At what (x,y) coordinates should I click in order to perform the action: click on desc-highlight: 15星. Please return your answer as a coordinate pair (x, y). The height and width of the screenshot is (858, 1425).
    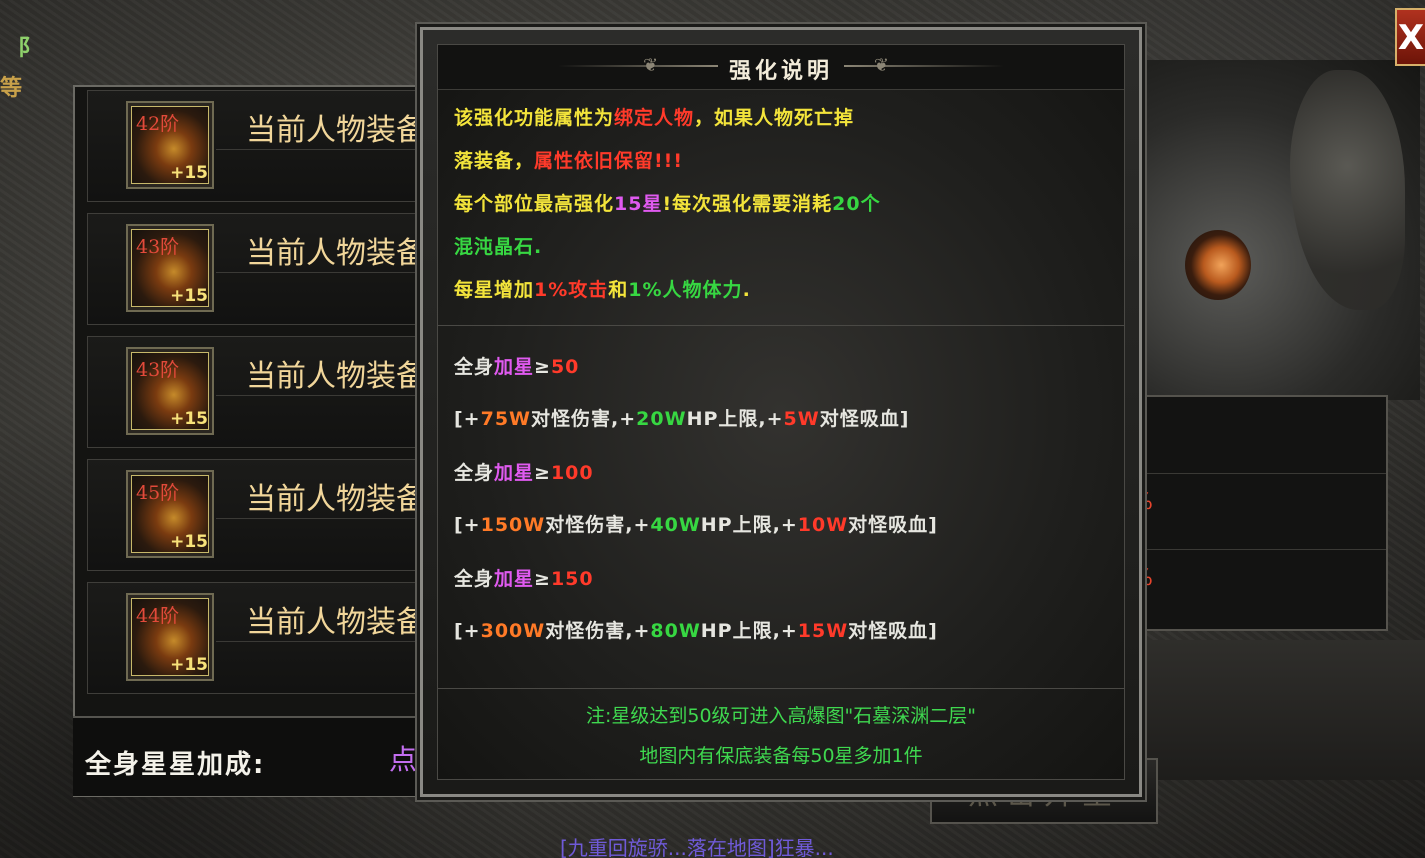
    Looking at the image, I should click on (638, 204).